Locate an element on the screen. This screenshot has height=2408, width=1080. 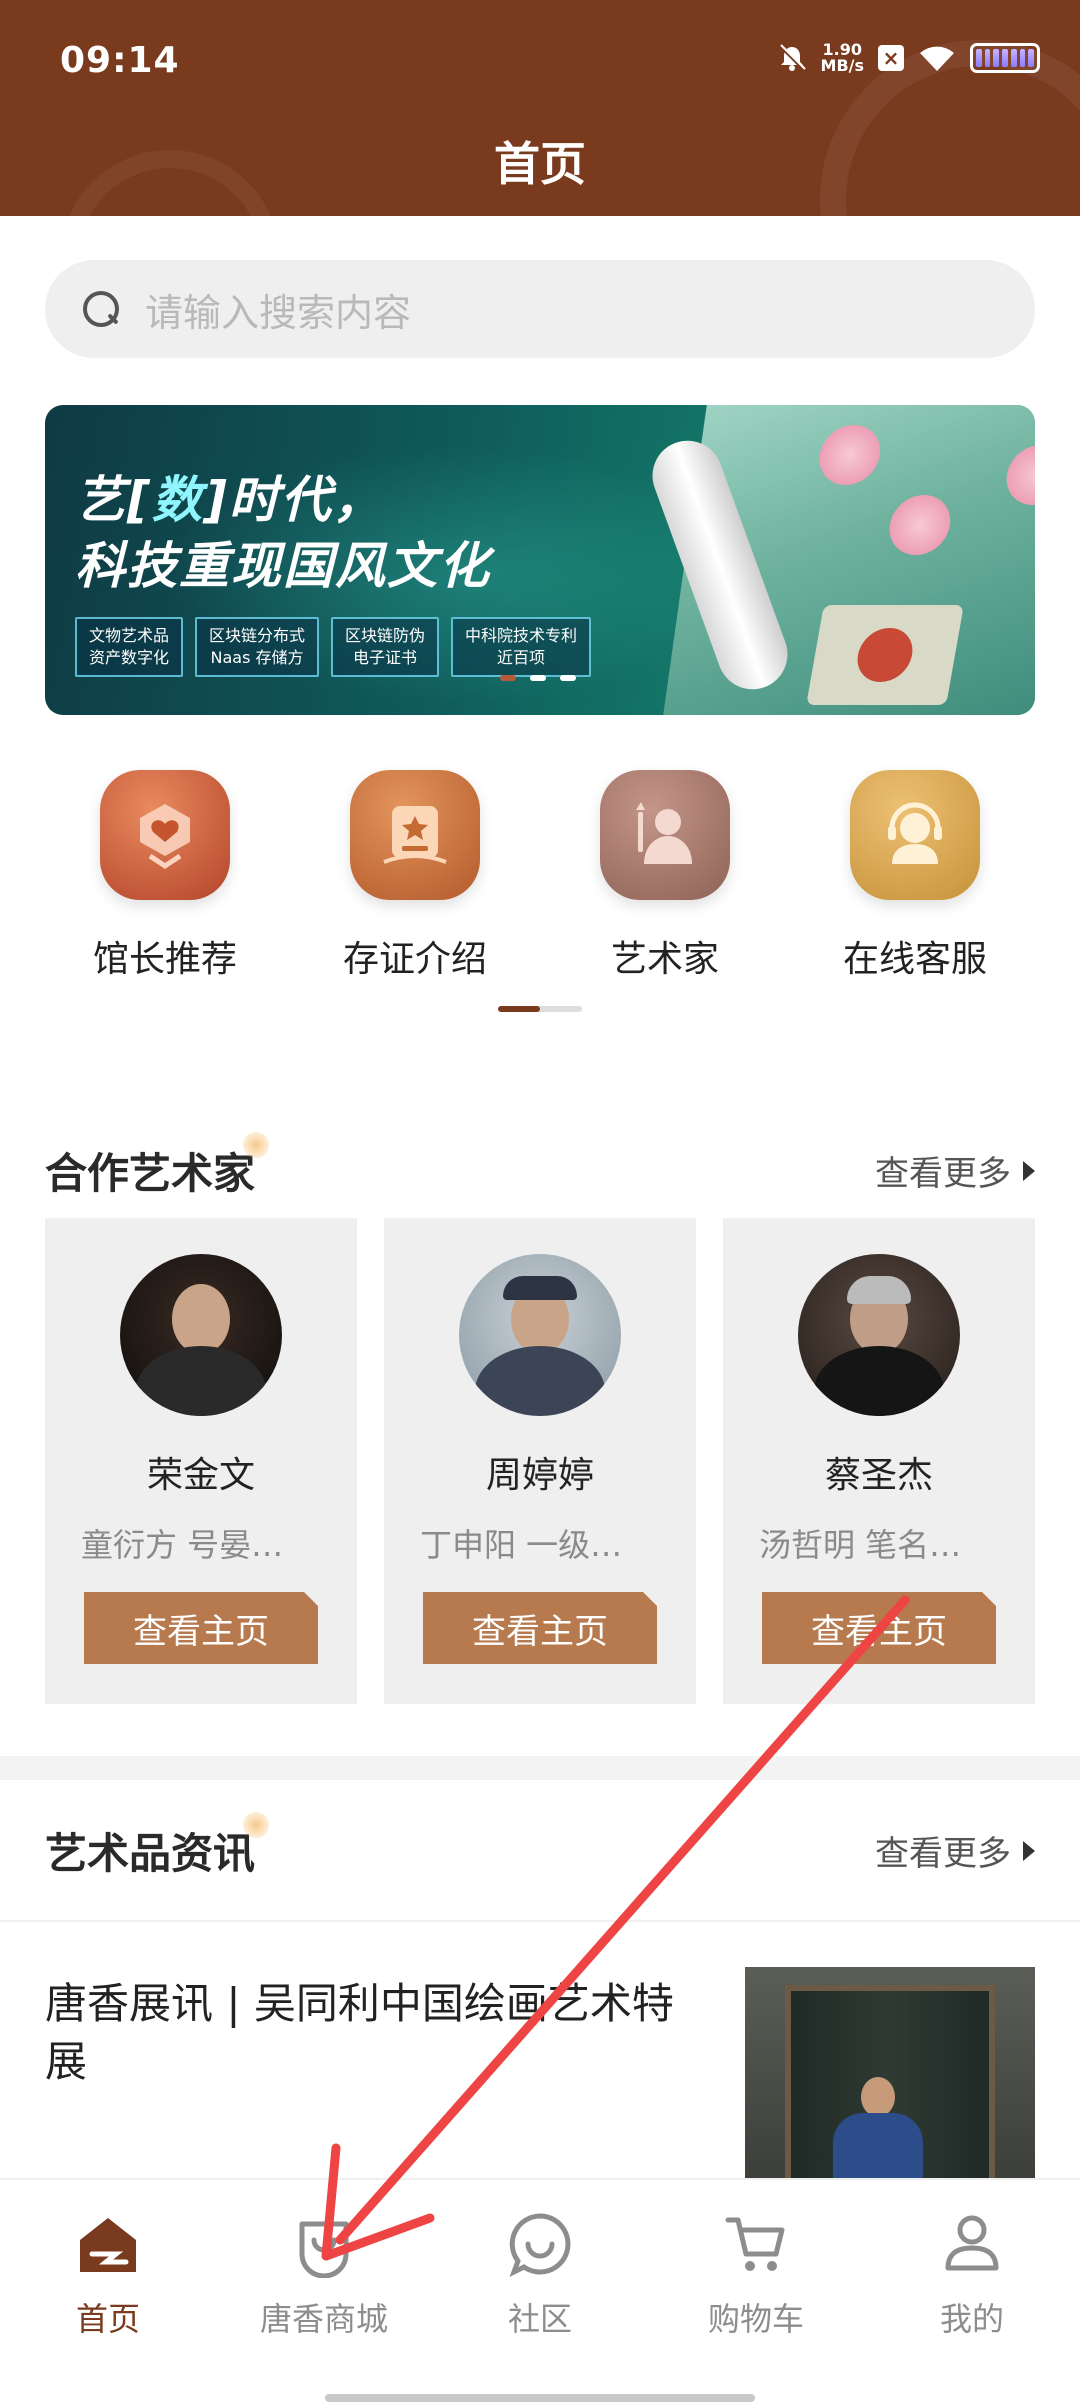
artist-card: 周婷婷 丁申阳 一级… 查看主页 is located at coordinates (540, 1461).